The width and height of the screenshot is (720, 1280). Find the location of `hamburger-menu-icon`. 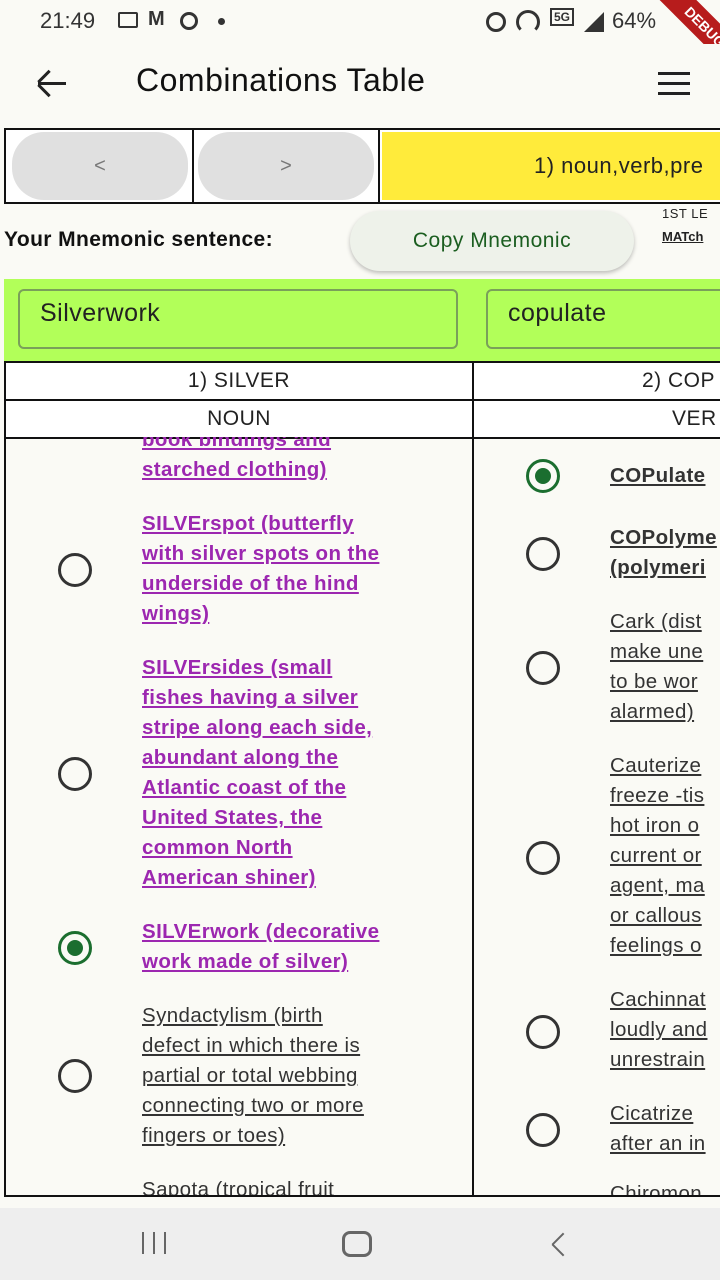

hamburger-menu-icon is located at coordinates (674, 84).